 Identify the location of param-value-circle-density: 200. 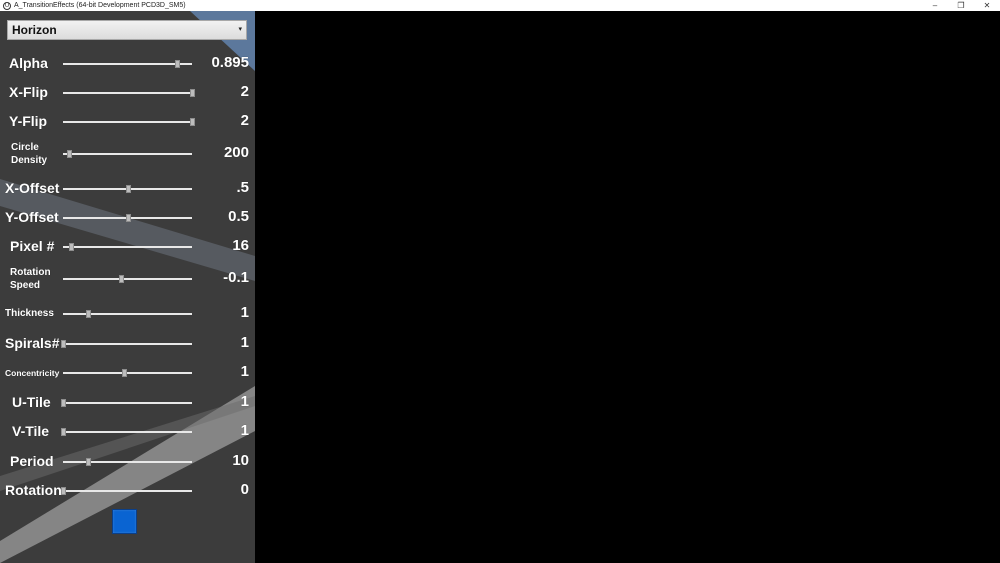
(236, 152).